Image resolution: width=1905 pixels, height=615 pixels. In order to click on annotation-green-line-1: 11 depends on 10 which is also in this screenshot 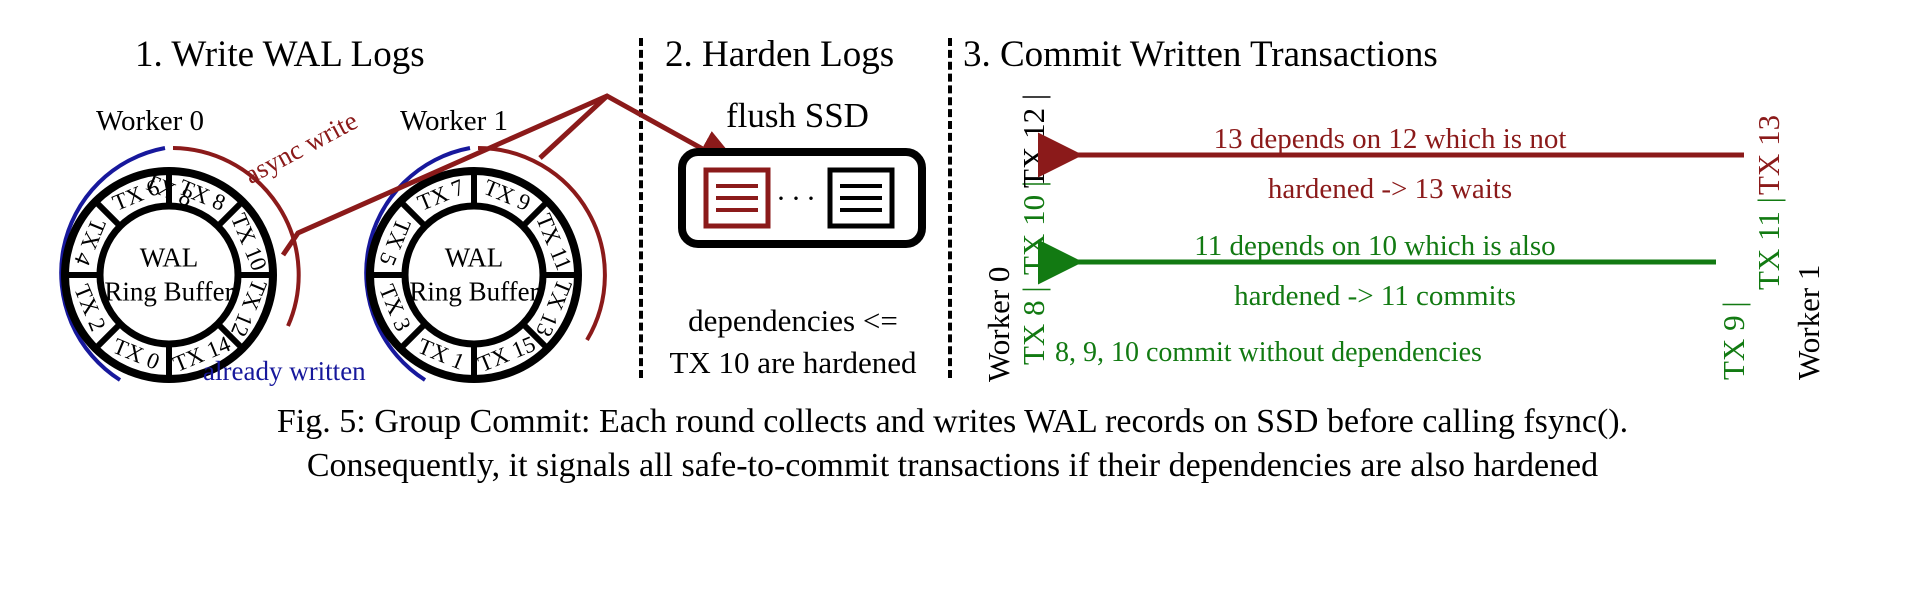, I will do `click(1375, 246)`.